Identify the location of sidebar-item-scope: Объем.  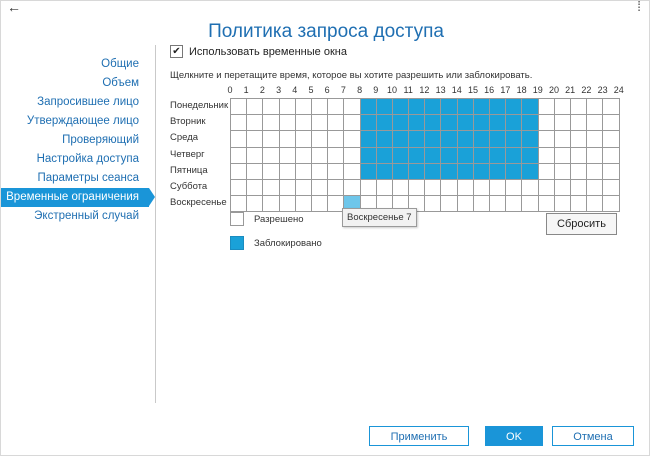
(75, 83).